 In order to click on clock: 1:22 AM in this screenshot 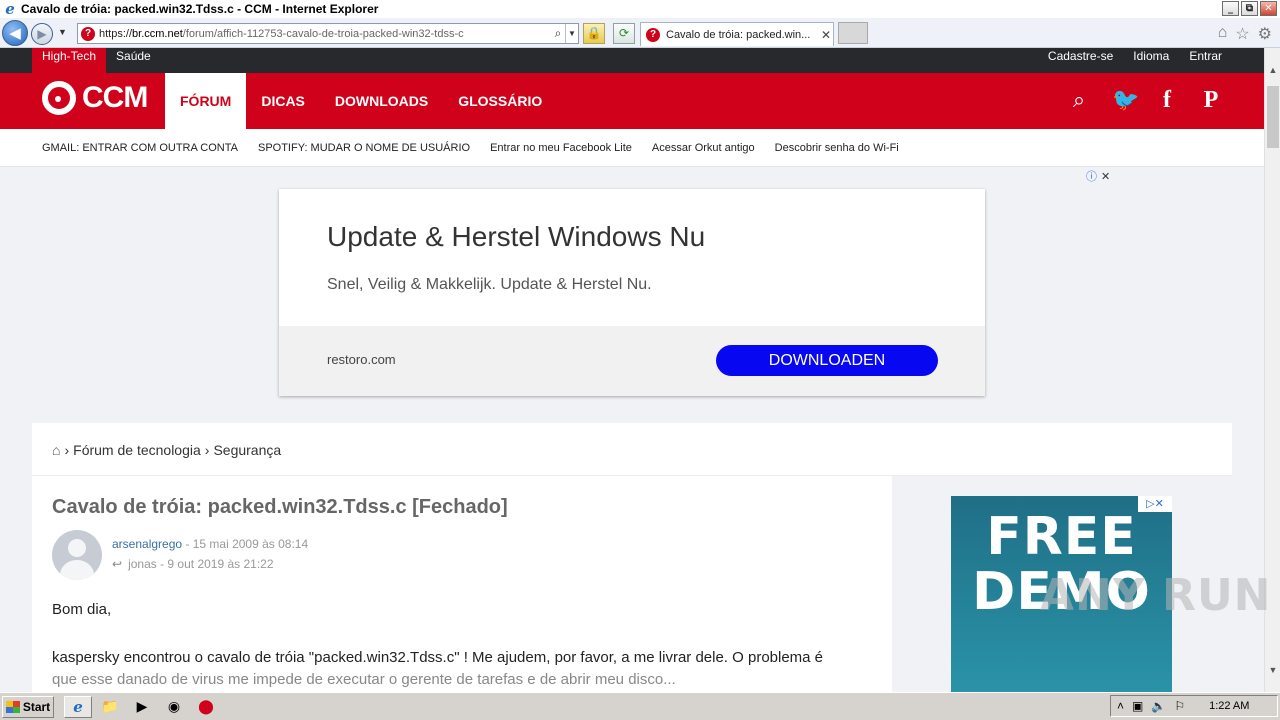, I will do `click(1229, 706)`.